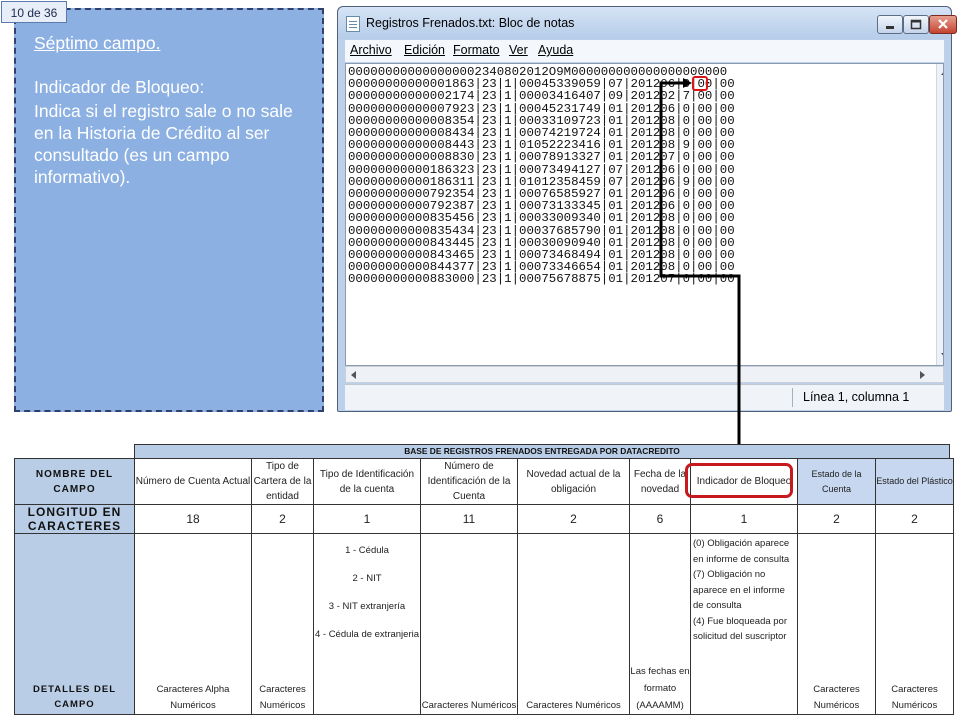  Describe the element at coordinates (353, 24) in the screenshot. I see `notepad-app-icon` at that location.